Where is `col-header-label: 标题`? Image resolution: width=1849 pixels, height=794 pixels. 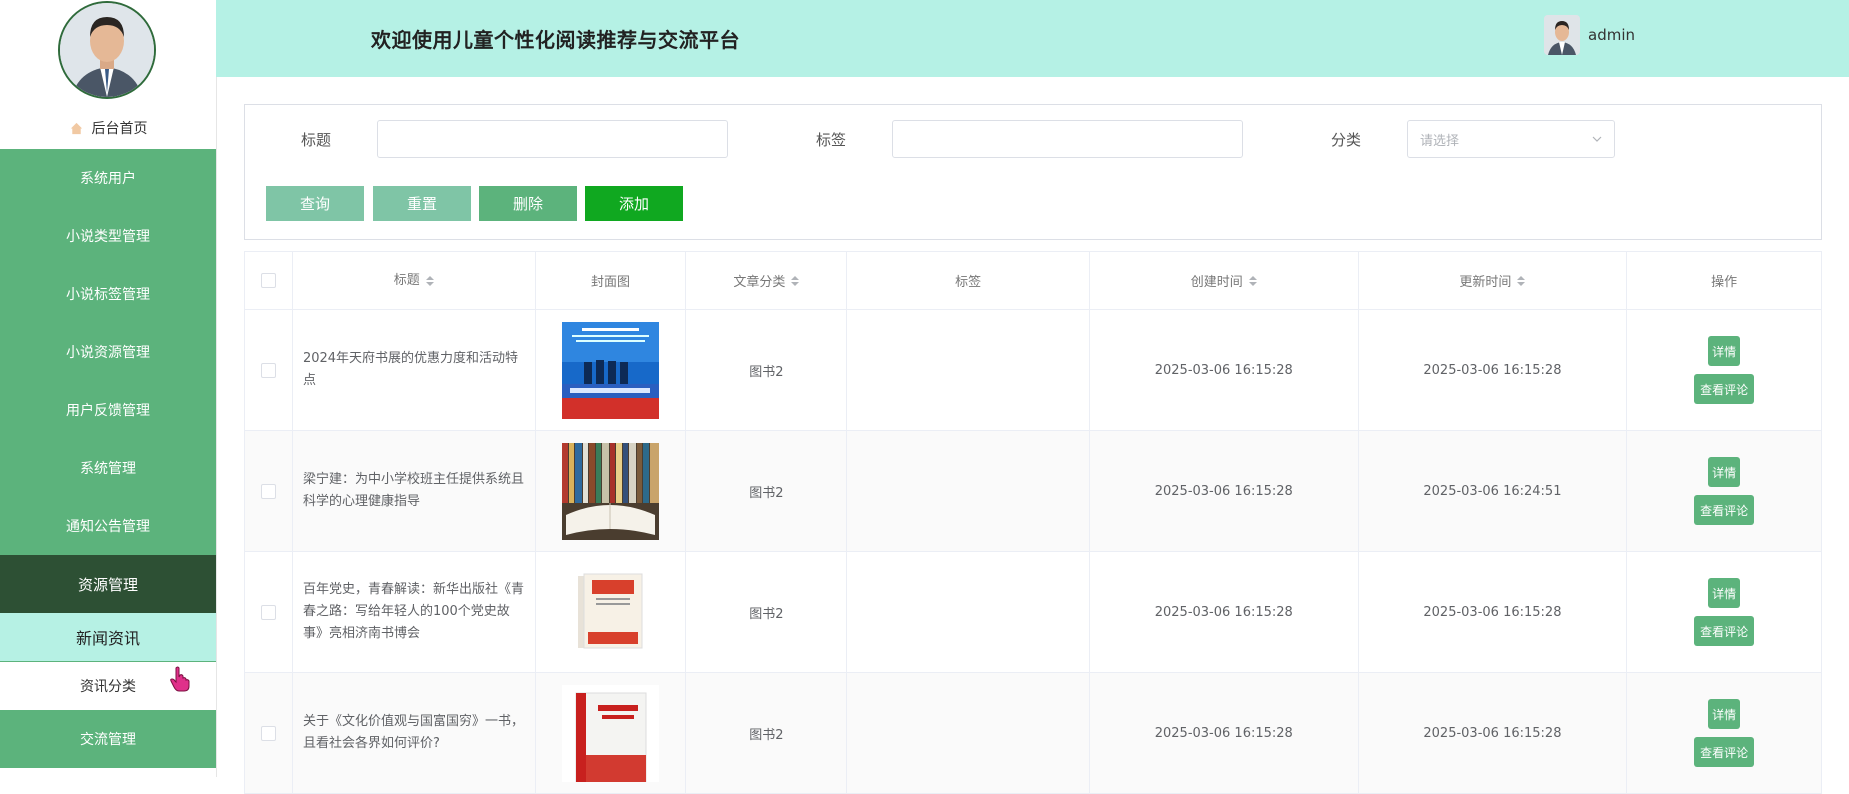 col-header-label: 标题 is located at coordinates (406, 280).